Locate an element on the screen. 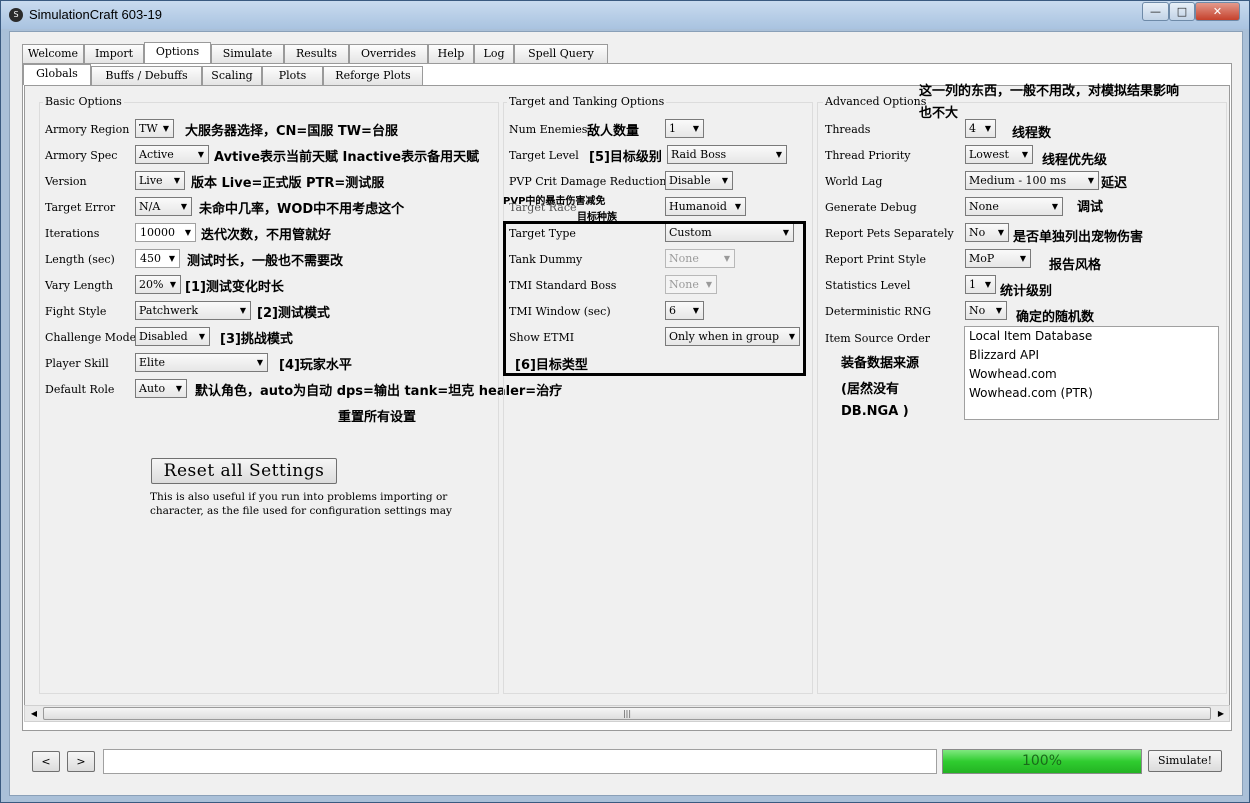  target-race-value: Humanoid is located at coordinates (698, 206).